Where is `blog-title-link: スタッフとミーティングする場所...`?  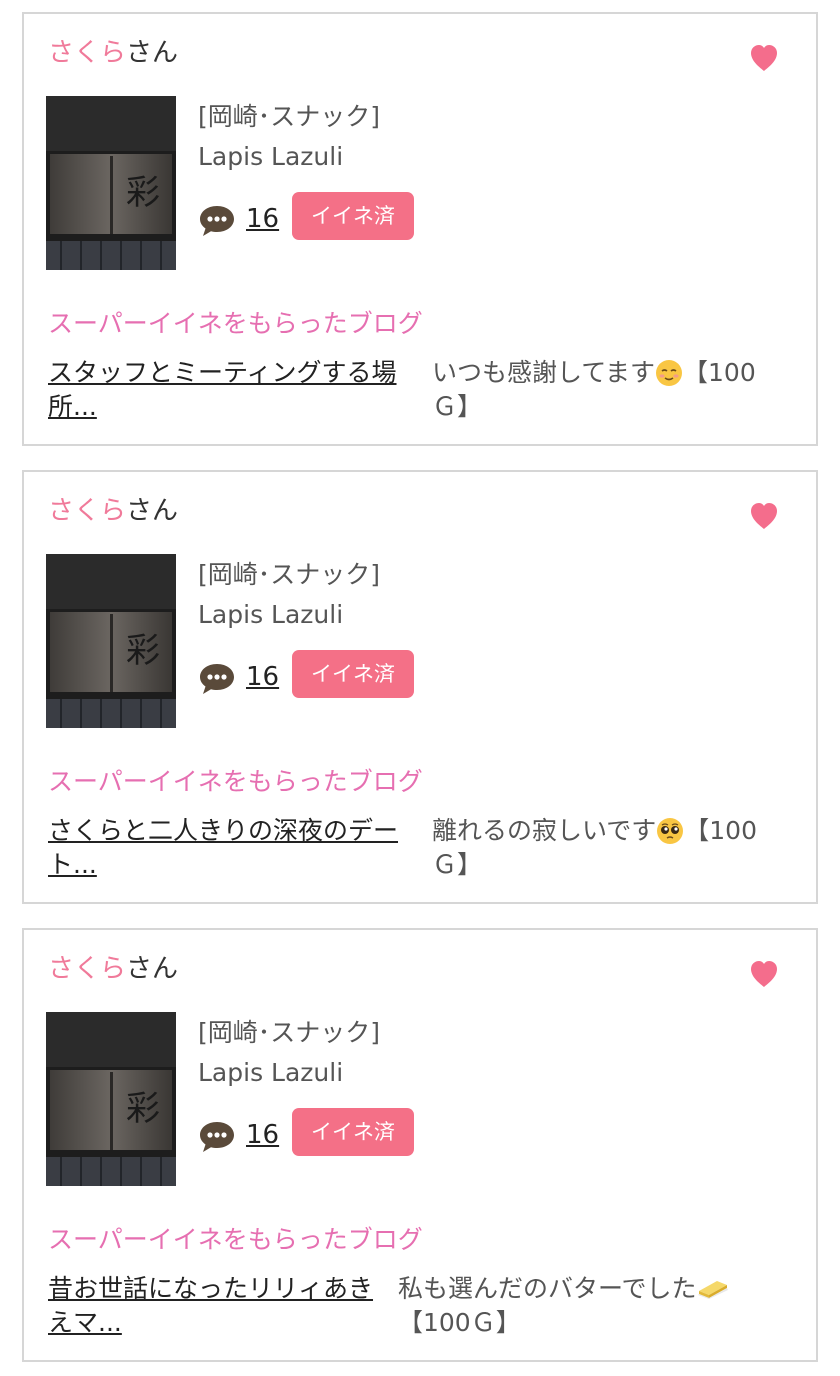 blog-title-link: スタッフとミーティングする場所... is located at coordinates (230, 390).